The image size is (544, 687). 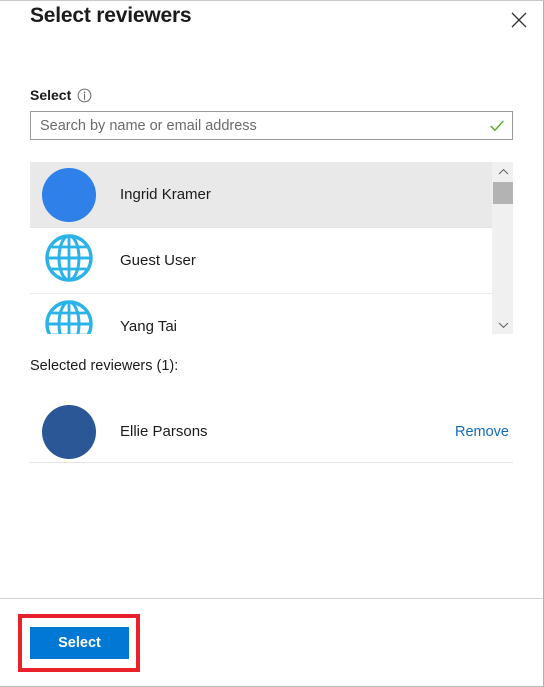 I want to click on select-field-label-row: Select, so click(x=61, y=95).